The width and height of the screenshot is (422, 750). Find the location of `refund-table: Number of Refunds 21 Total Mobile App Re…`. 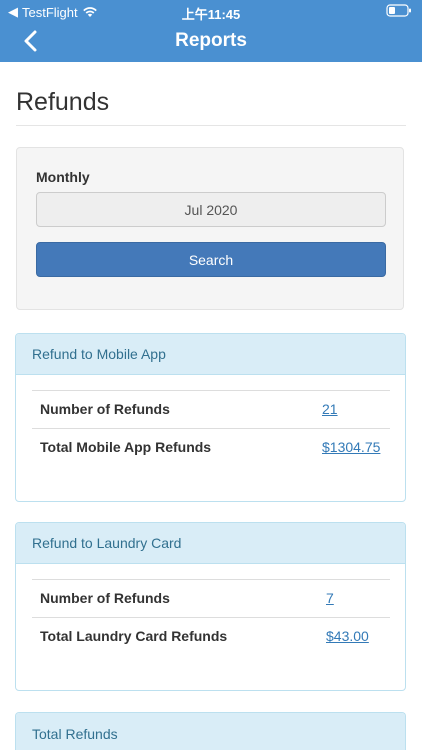

refund-table: Number of Refunds 21 Total Mobile App Re… is located at coordinates (211, 428).